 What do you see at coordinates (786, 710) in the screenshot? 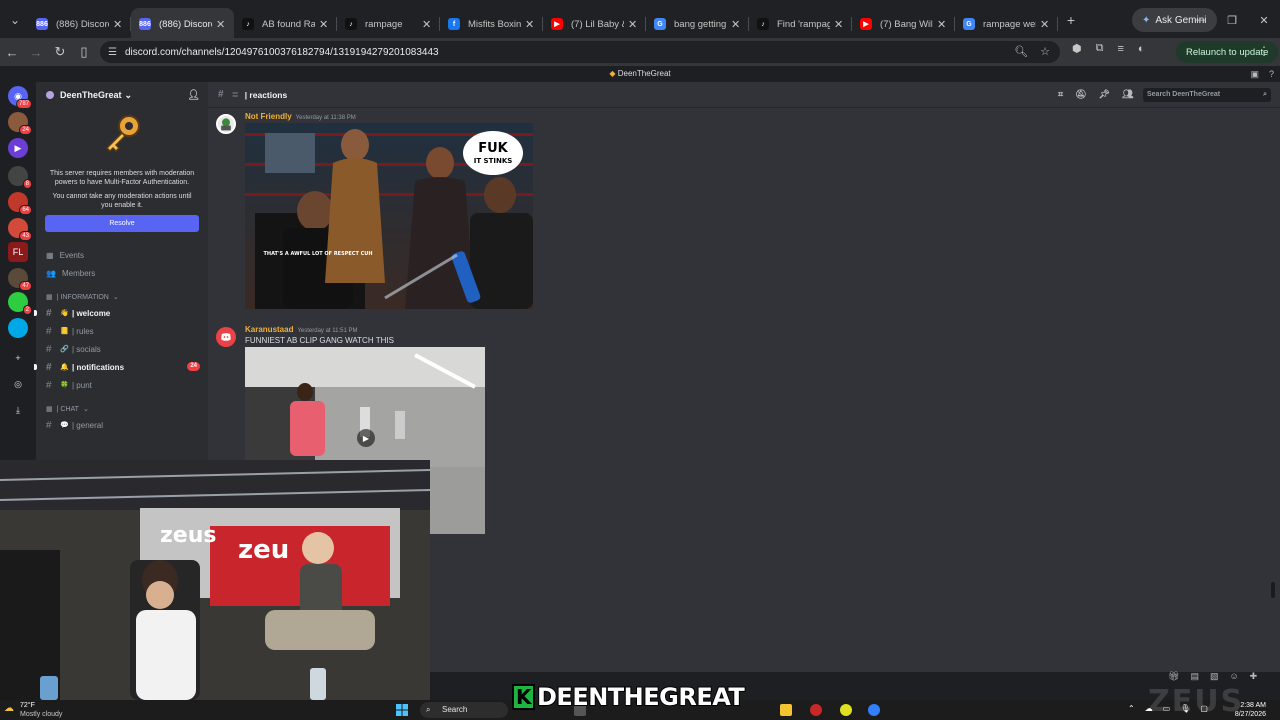
I see `explorer-icon` at bounding box center [786, 710].